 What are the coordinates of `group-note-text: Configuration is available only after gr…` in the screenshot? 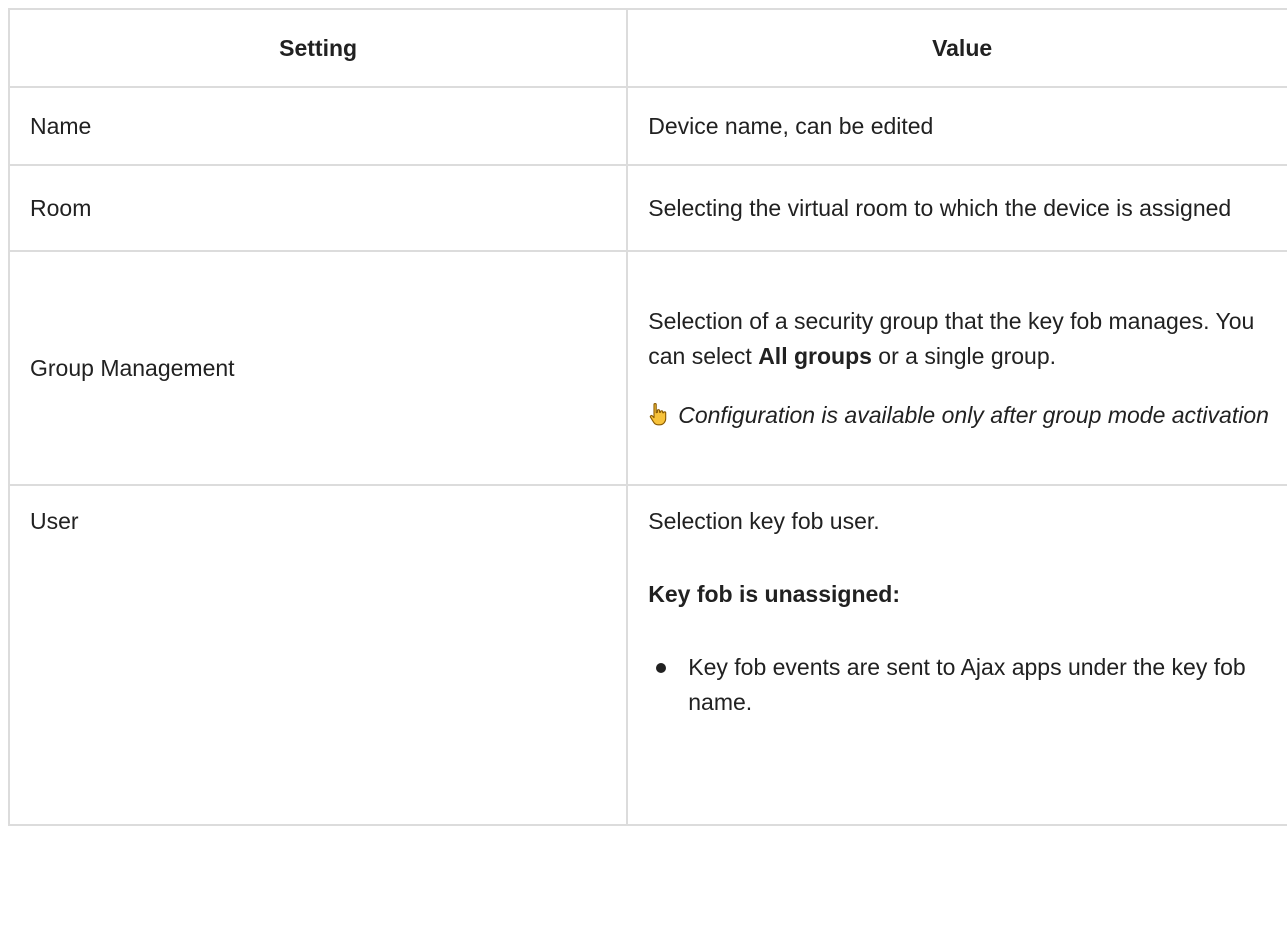 It's located at (973, 414).